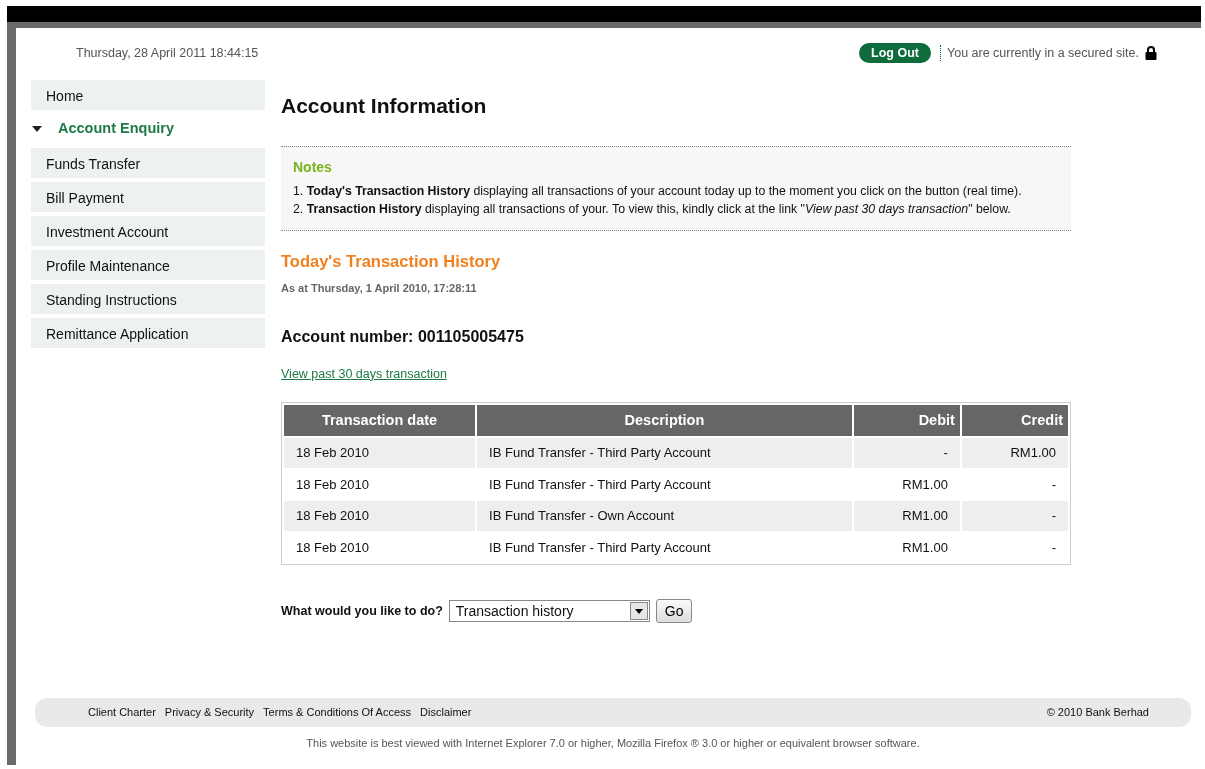 This screenshot has height=769, width=1205. Describe the element at coordinates (148, 163) in the screenshot. I see `sidebar-item: Funds Transfer` at that location.